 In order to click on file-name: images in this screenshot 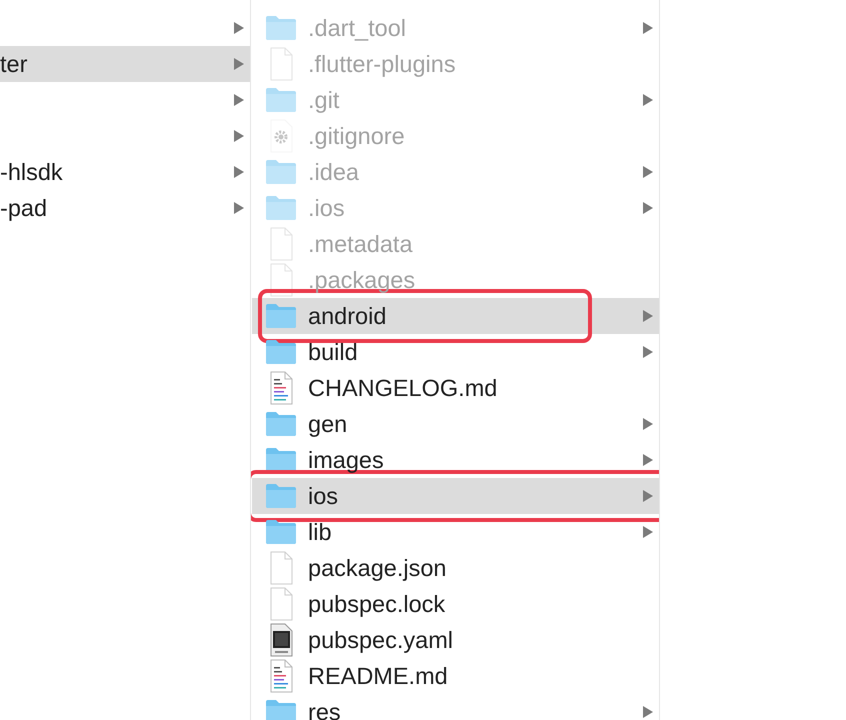, I will do `click(346, 460)`.